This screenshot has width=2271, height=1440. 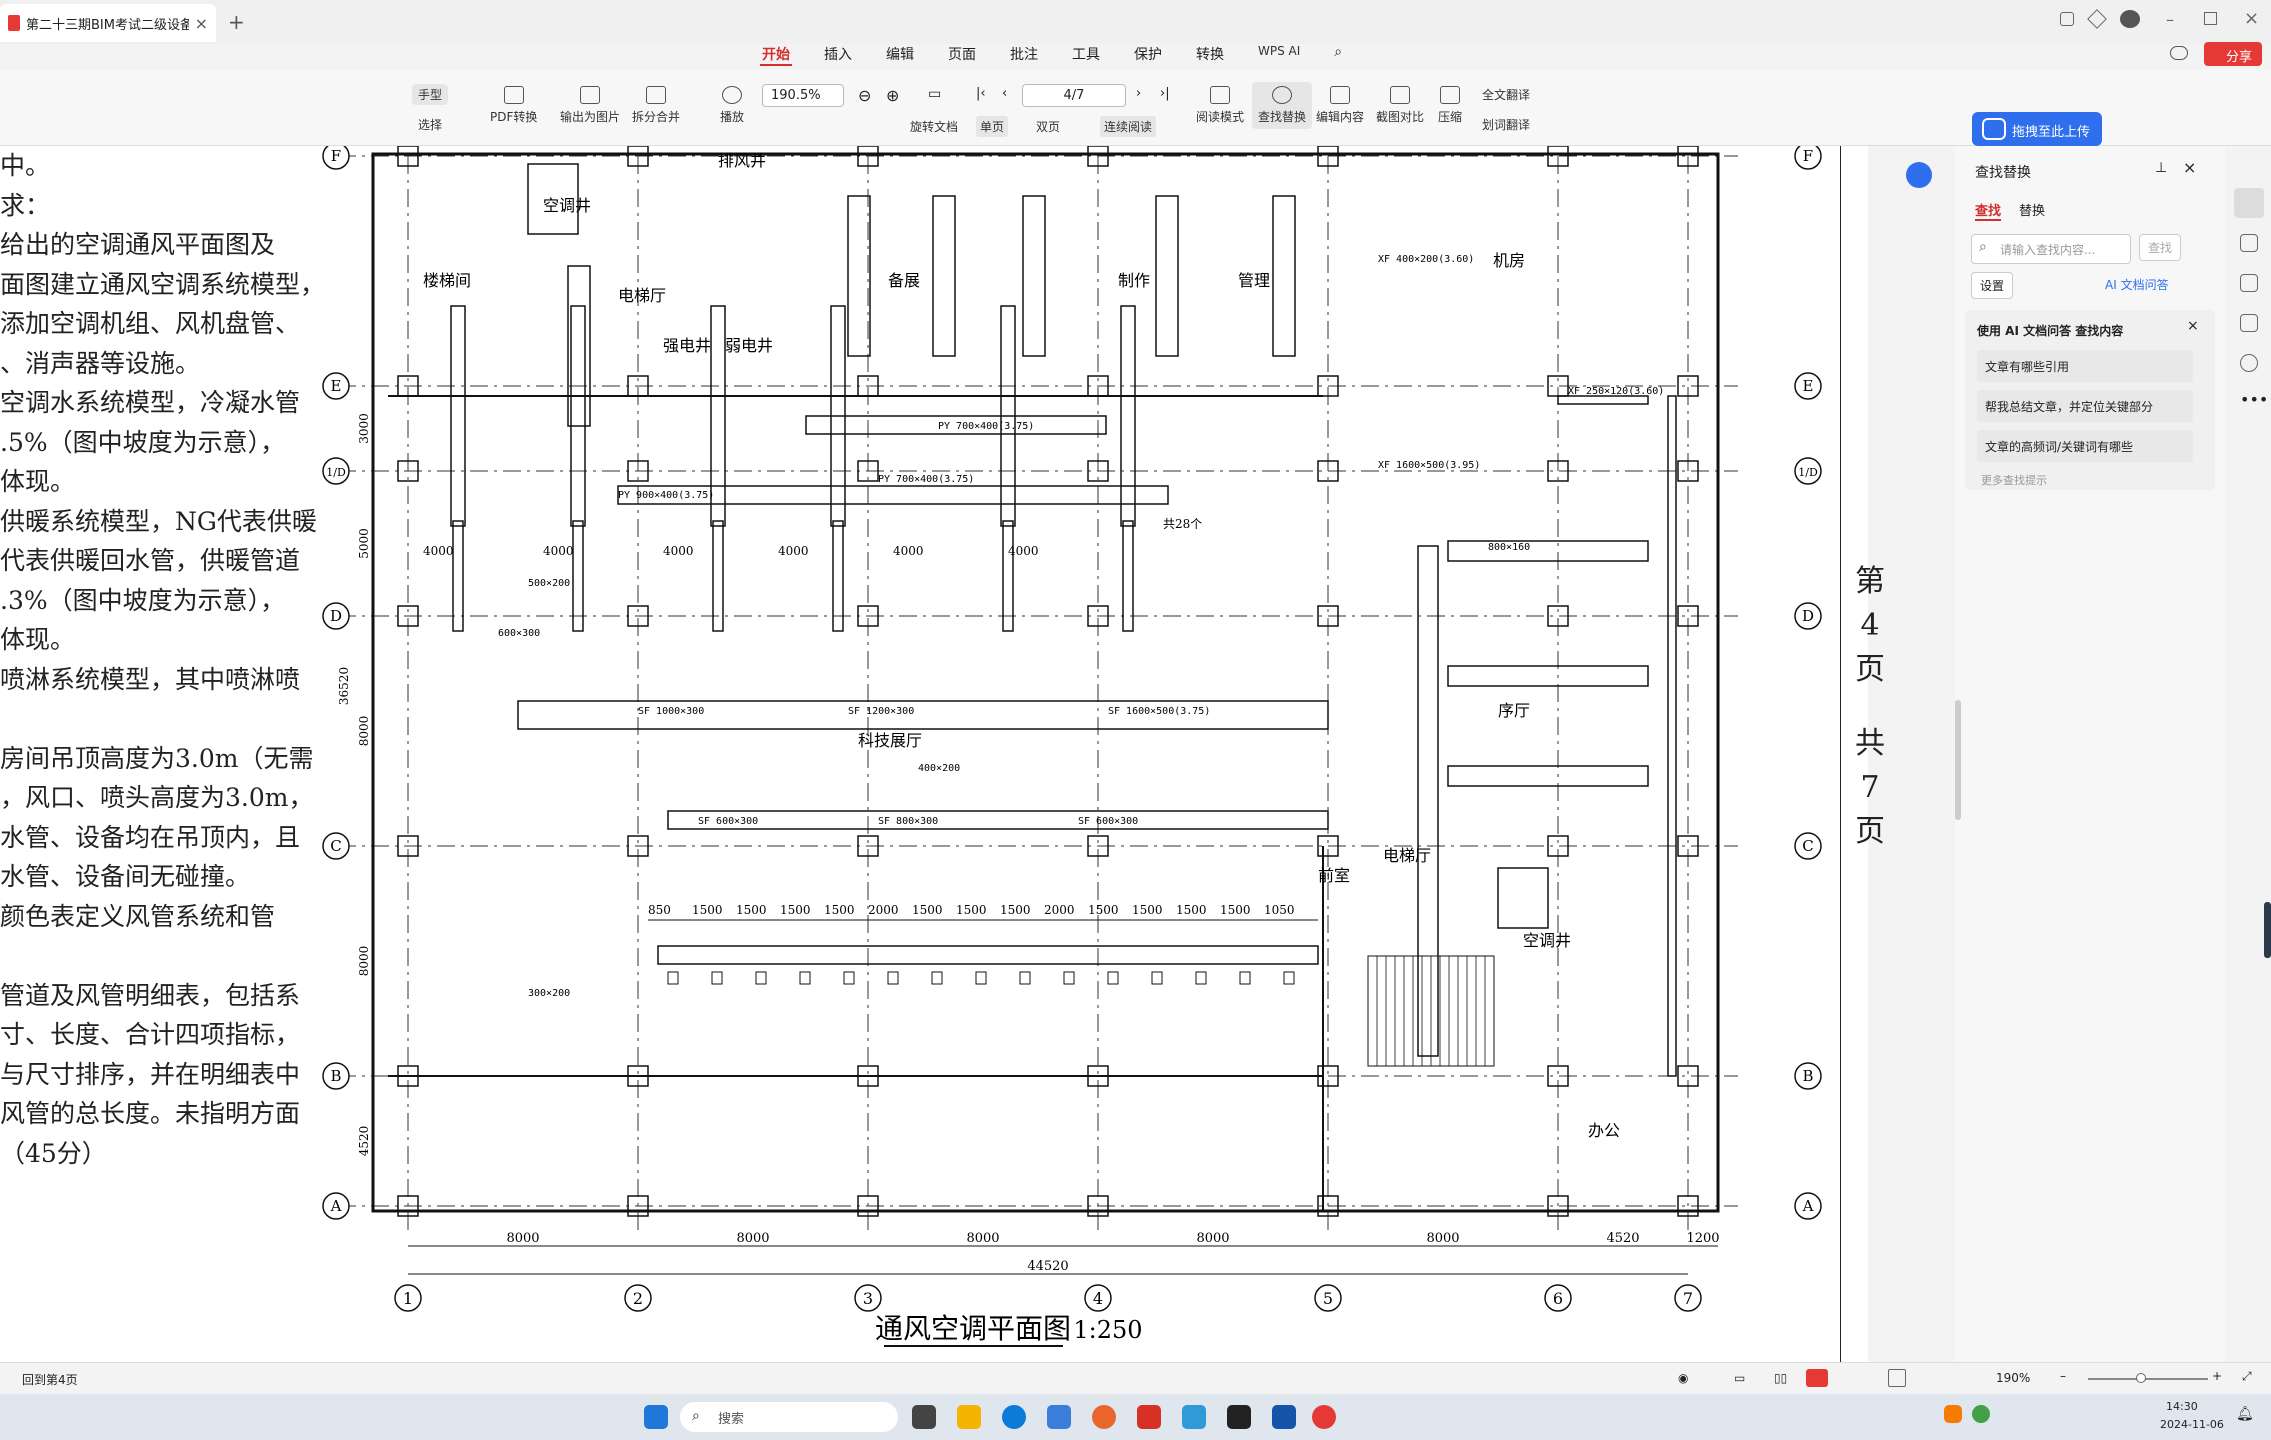 I want to click on close-window-icon: ×, so click(x=2251, y=18).